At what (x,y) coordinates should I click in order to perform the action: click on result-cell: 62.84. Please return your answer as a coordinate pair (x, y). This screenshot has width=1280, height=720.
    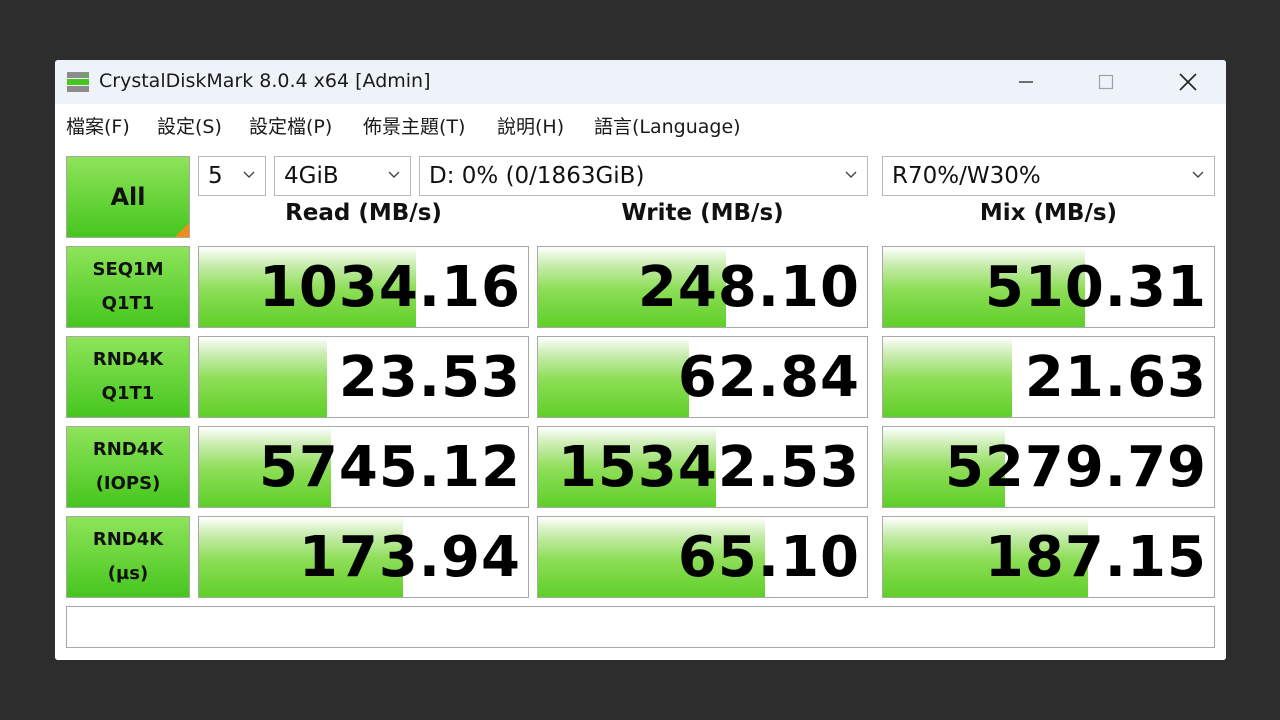
    Looking at the image, I should click on (702, 377).